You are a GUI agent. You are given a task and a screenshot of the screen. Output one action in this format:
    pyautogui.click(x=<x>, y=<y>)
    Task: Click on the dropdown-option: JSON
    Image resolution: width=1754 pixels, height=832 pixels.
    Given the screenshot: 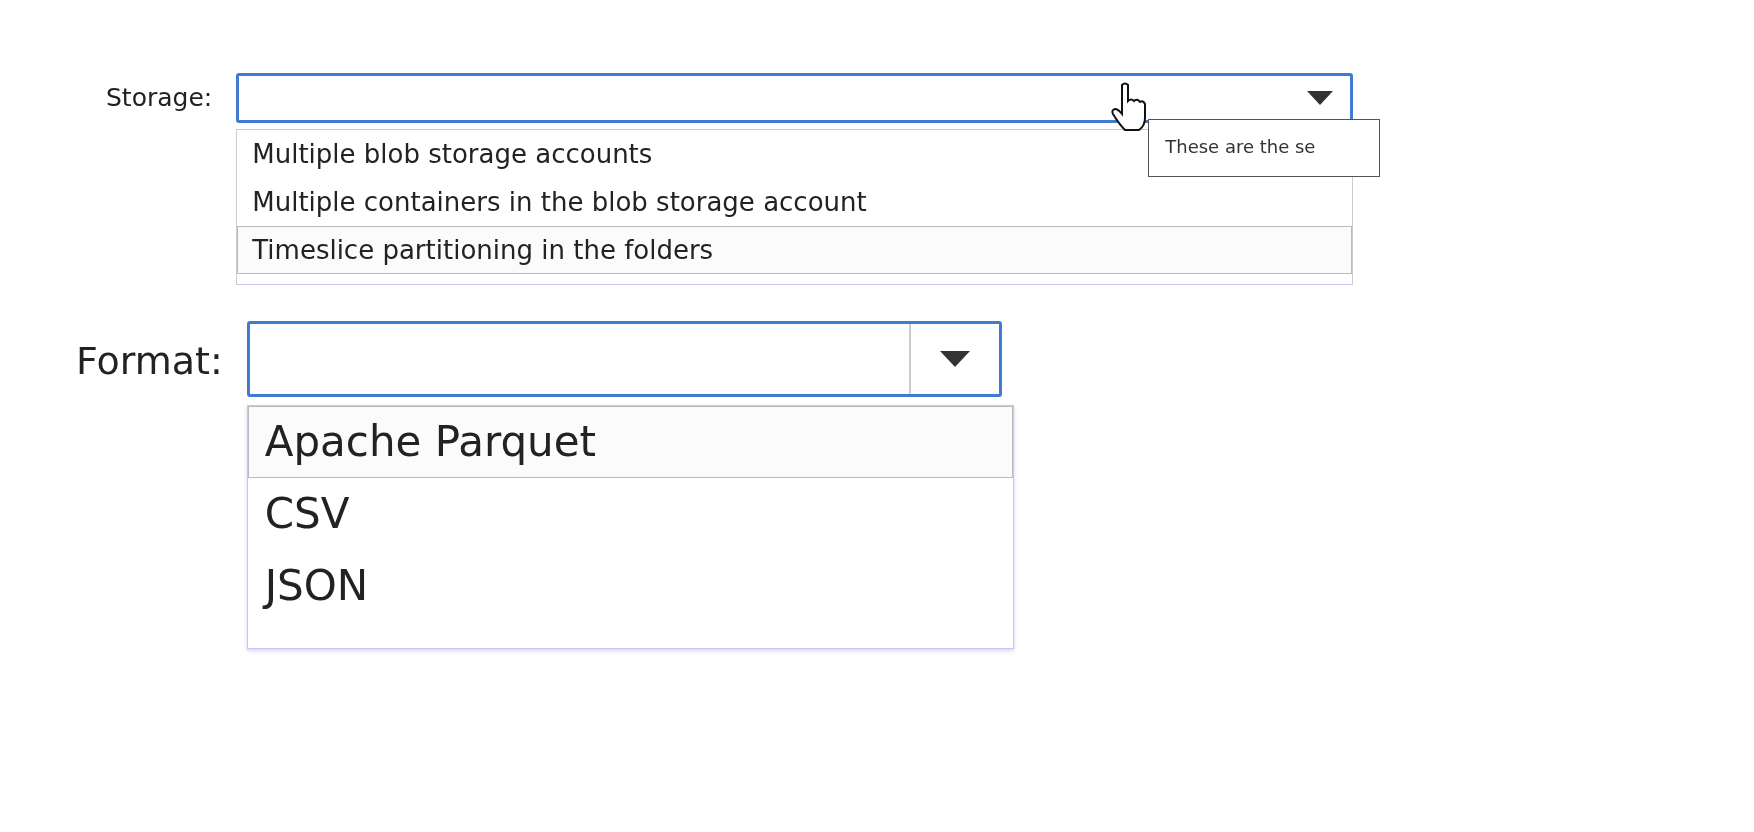 What is the action you would take?
    pyautogui.click(x=630, y=586)
    